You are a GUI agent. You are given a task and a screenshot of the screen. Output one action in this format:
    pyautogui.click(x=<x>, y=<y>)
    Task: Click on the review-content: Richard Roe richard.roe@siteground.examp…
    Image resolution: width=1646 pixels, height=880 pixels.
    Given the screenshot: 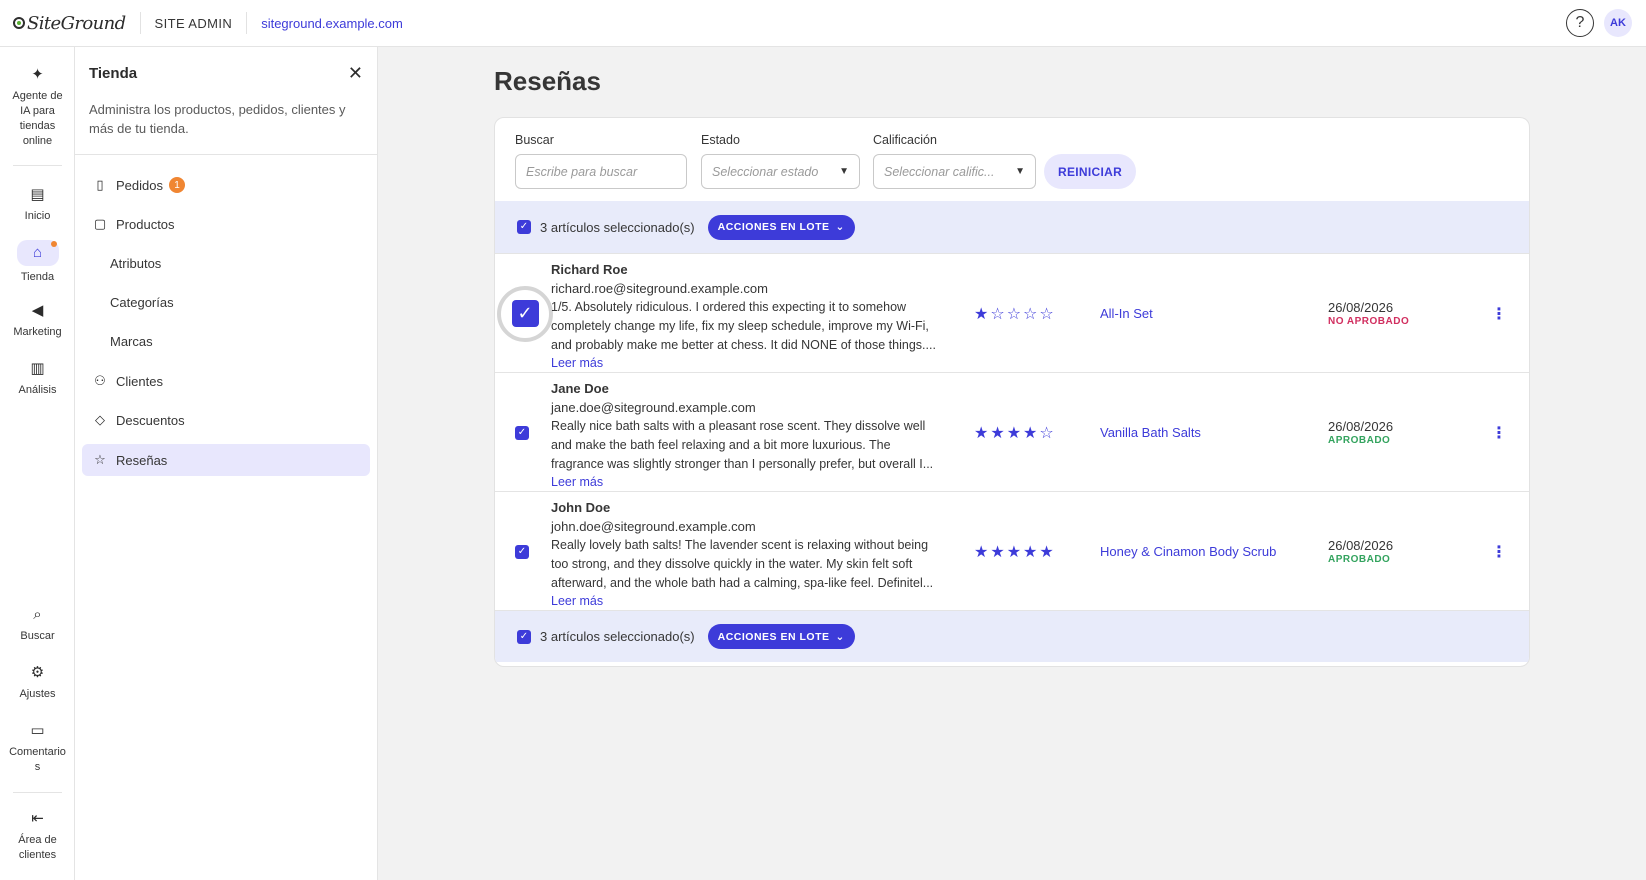 What is the action you would take?
    pyautogui.click(x=748, y=316)
    